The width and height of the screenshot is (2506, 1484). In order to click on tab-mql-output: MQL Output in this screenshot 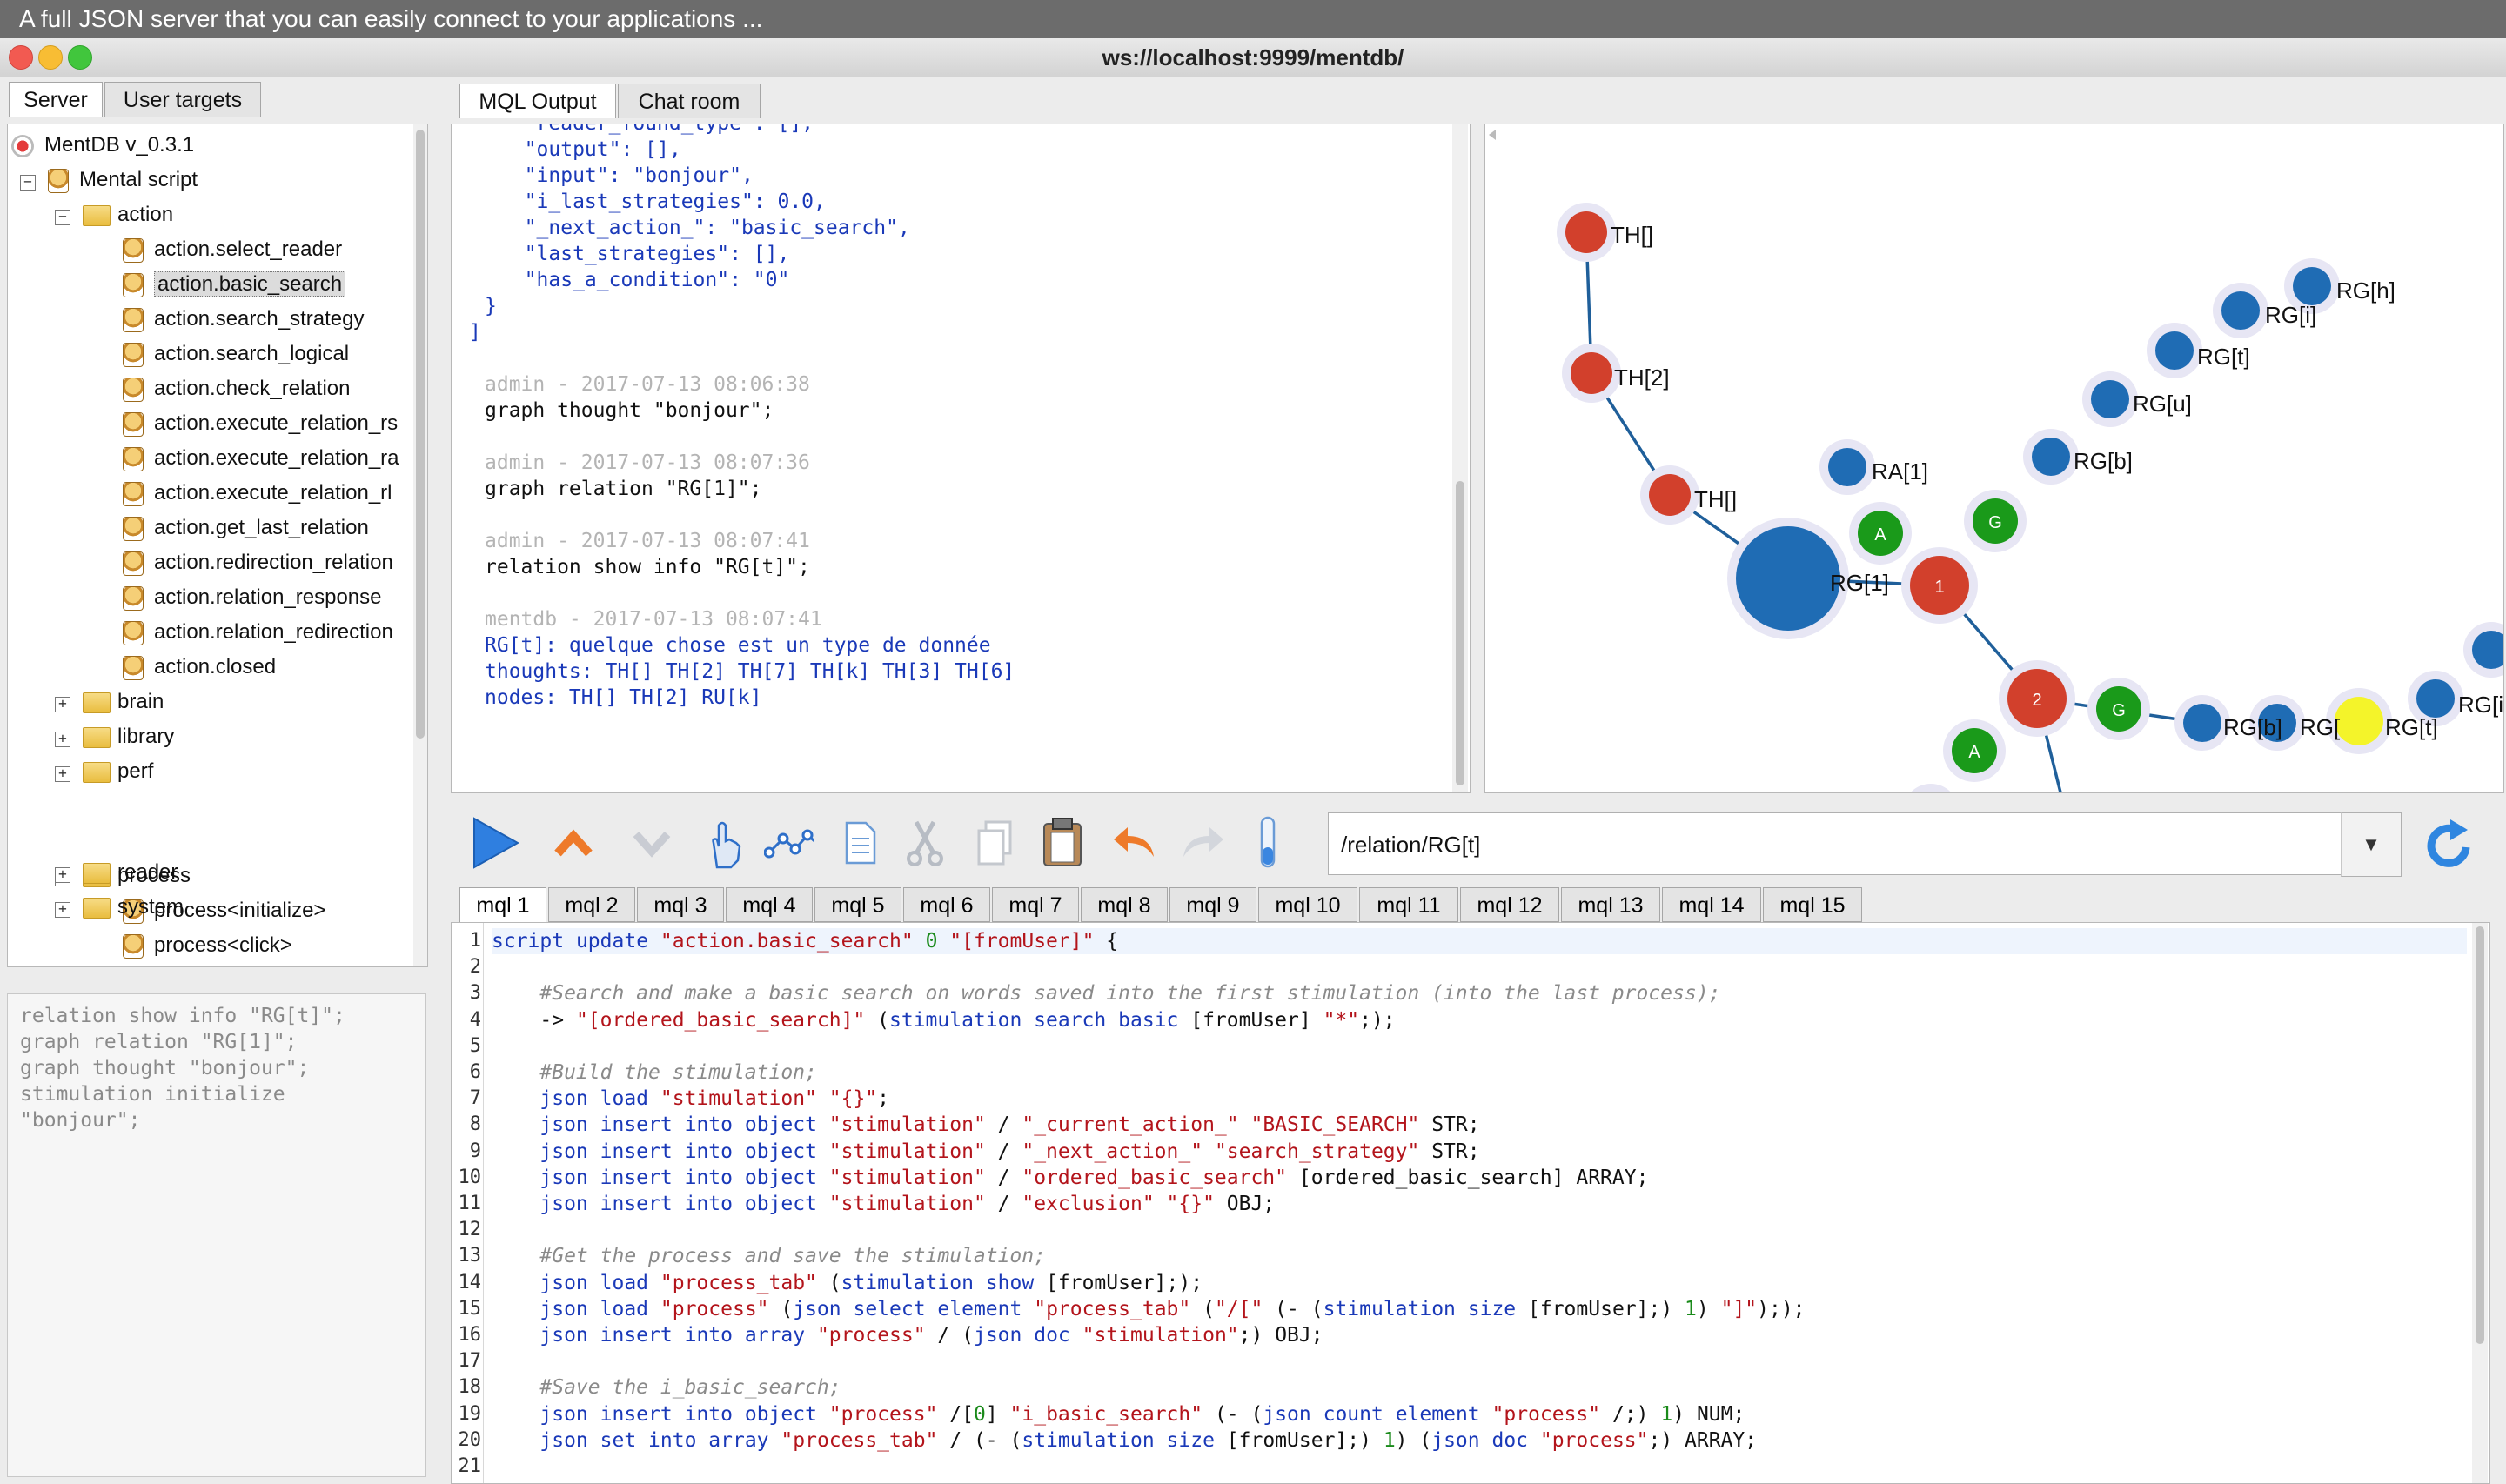, I will do `click(537, 101)`.